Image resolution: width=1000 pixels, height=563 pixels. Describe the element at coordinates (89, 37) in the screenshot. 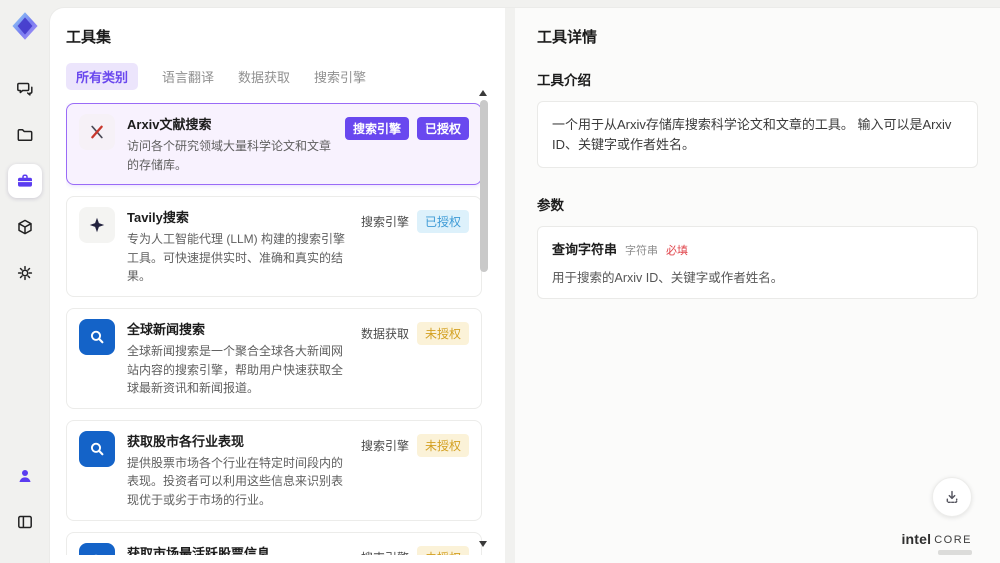

I see `page-title: 工具集` at that location.